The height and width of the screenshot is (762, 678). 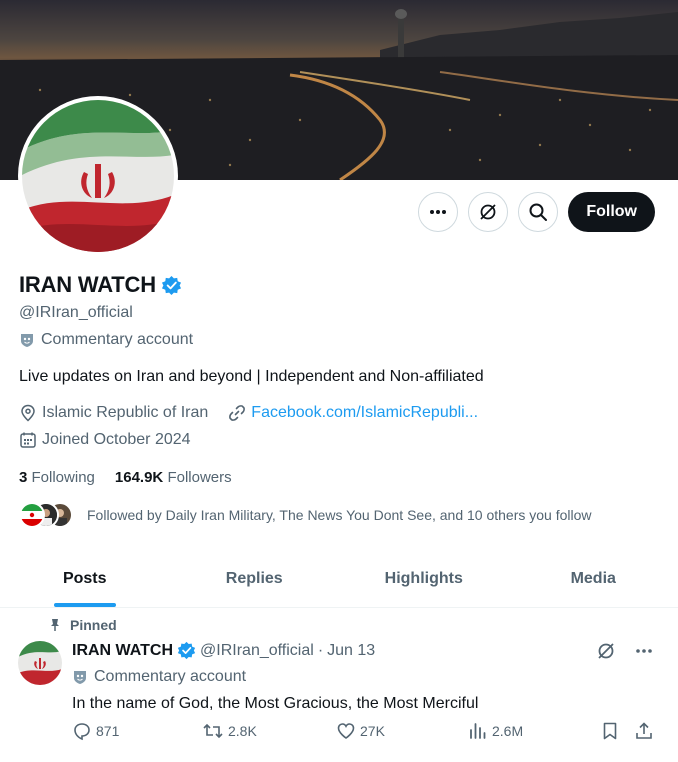 What do you see at coordinates (93, 625) in the screenshot?
I see `pinned-label: Pinned` at bounding box center [93, 625].